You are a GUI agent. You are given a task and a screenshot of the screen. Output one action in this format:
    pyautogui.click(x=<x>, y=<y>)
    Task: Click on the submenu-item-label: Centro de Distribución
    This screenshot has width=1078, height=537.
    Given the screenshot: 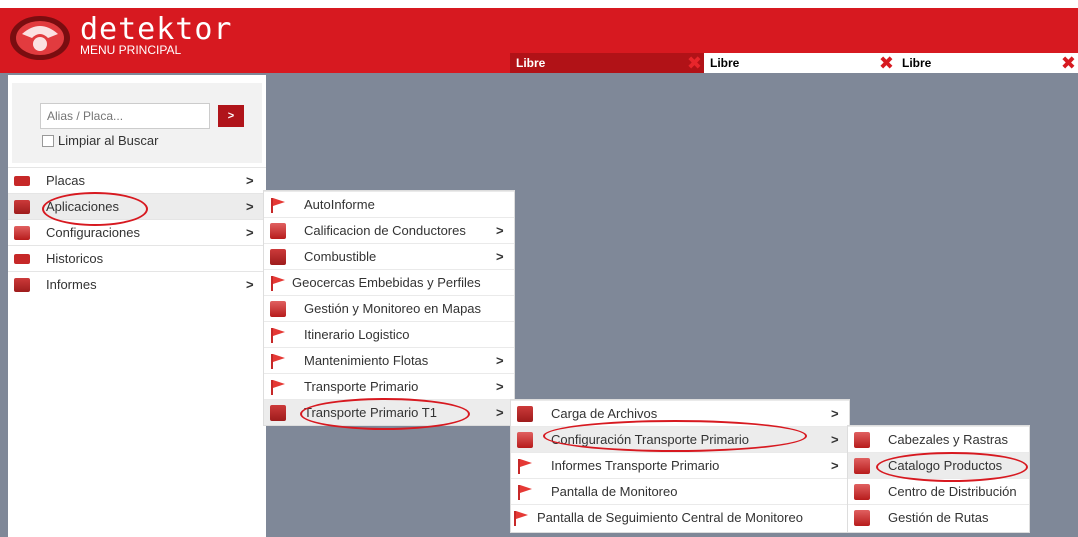 What is the action you would take?
    pyautogui.click(x=952, y=491)
    